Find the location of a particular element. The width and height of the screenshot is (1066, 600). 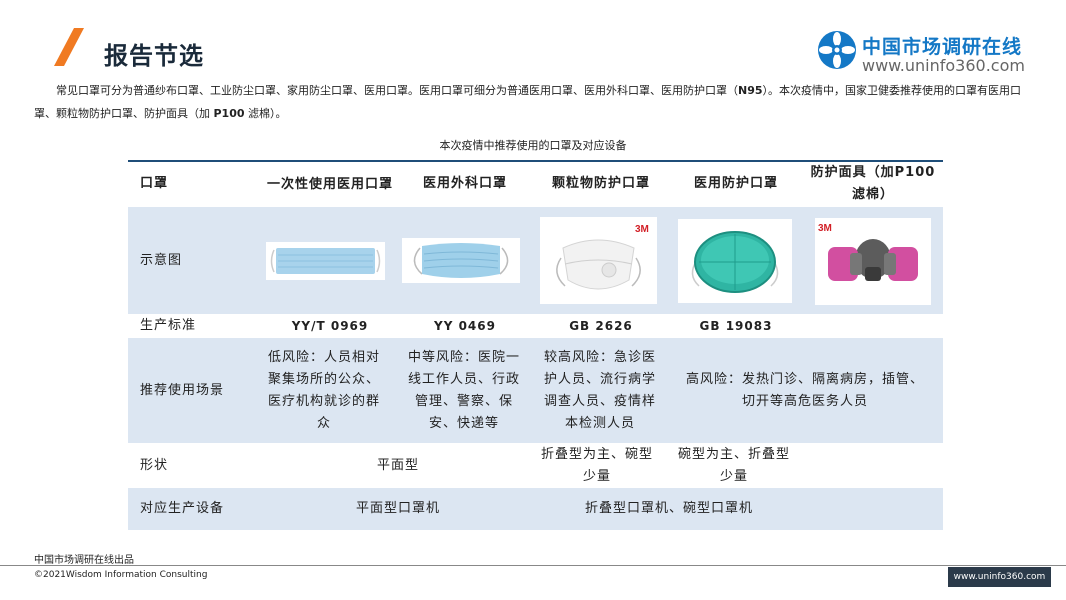

scenario-higher-risk: 较高风险：急诊医护人员、流行病学调查人员、疫情样本检测人员 is located at coordinates (599, 390).